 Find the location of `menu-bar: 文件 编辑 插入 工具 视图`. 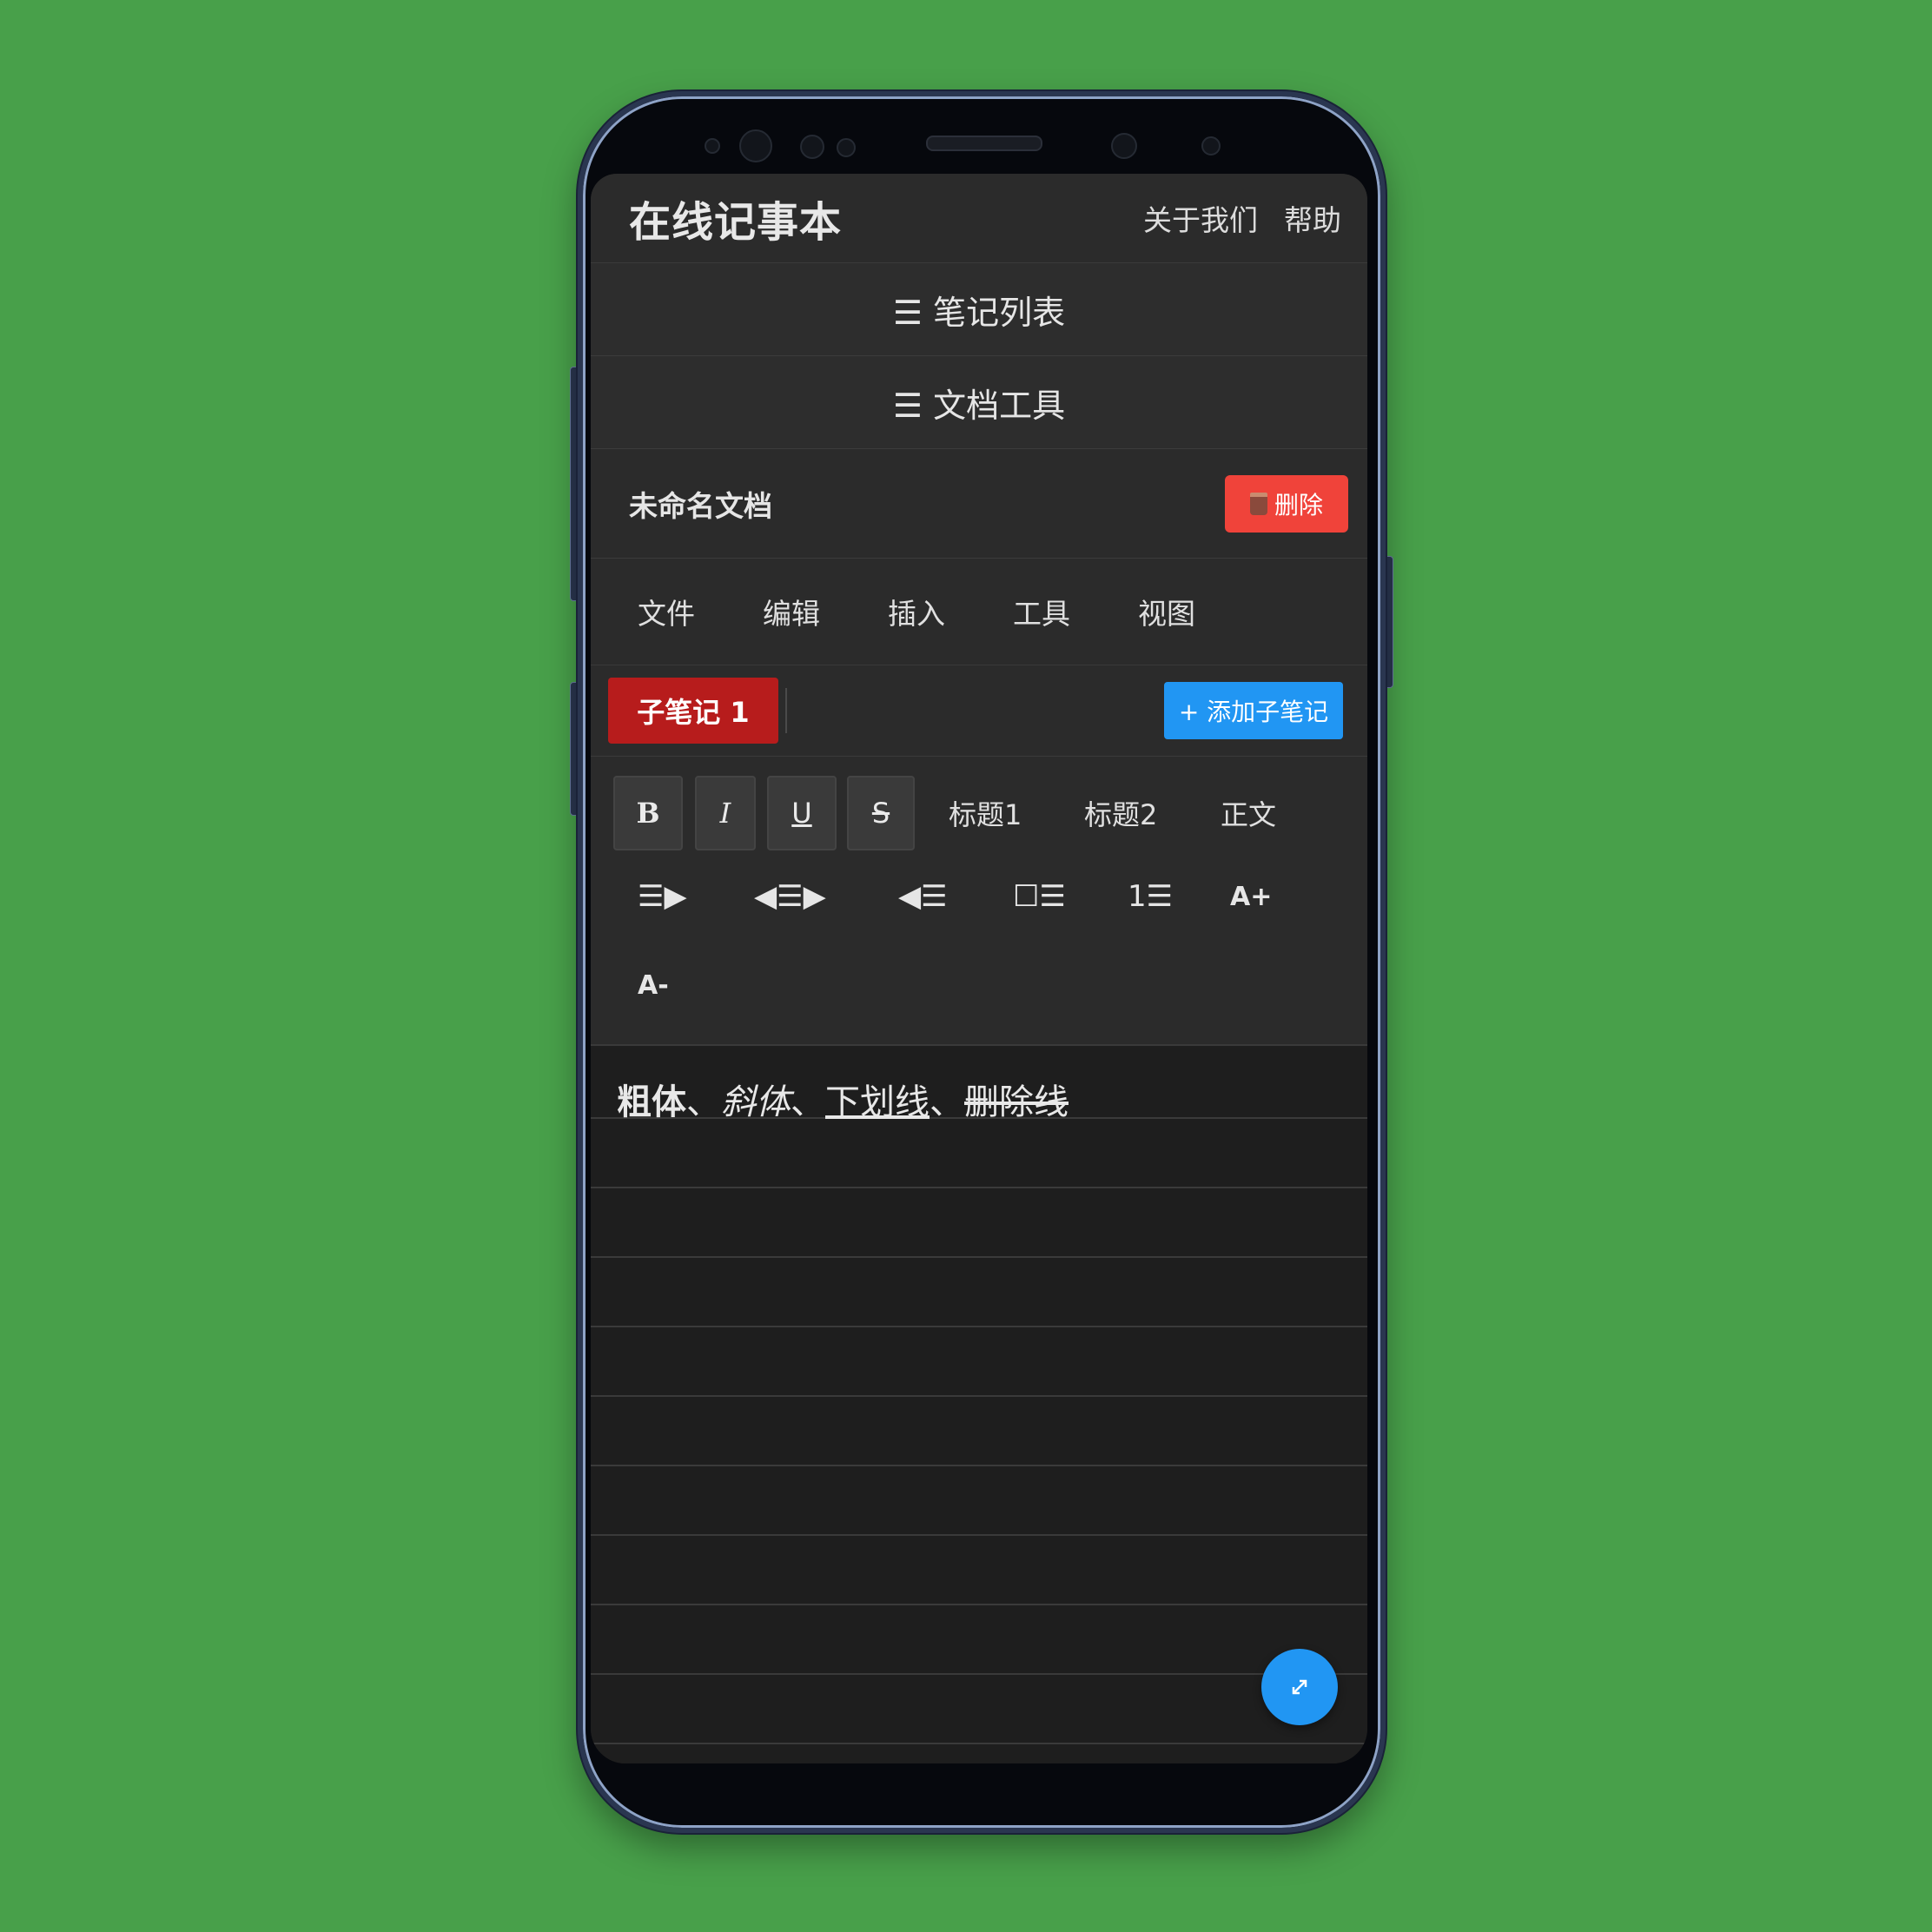

menu-bar: 文件 编辑 插入 工具 视图 is located at coordinates (979, 612).